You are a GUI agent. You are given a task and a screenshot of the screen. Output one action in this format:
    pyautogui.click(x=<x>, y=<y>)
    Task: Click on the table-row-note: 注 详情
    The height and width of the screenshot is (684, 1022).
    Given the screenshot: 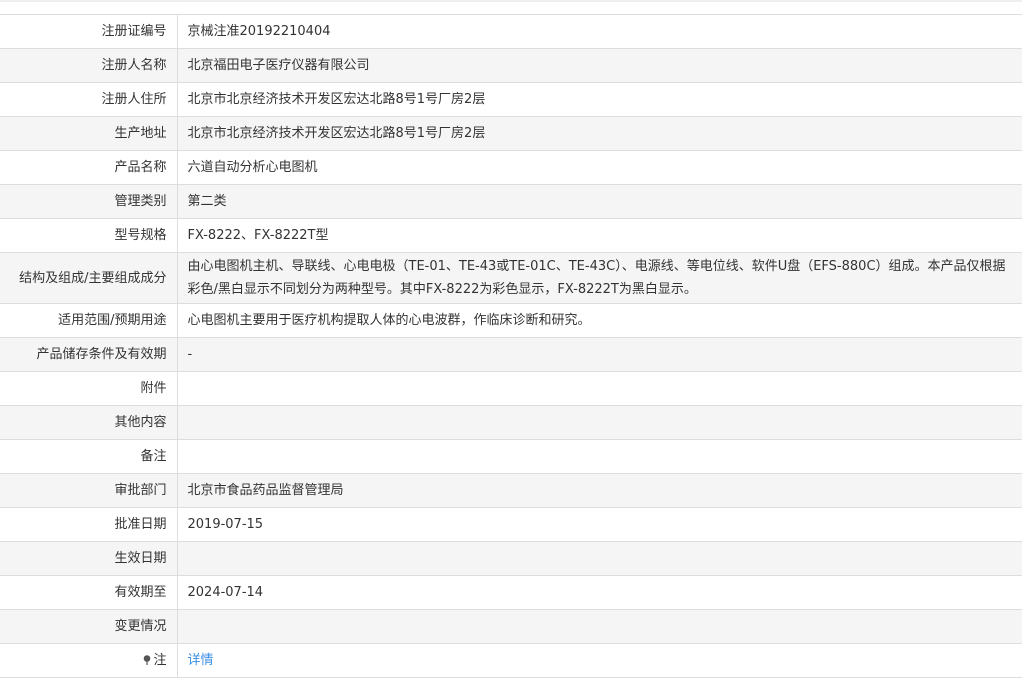 What is the action you would take?
    pyautogui.click(x=511, y=660)
    